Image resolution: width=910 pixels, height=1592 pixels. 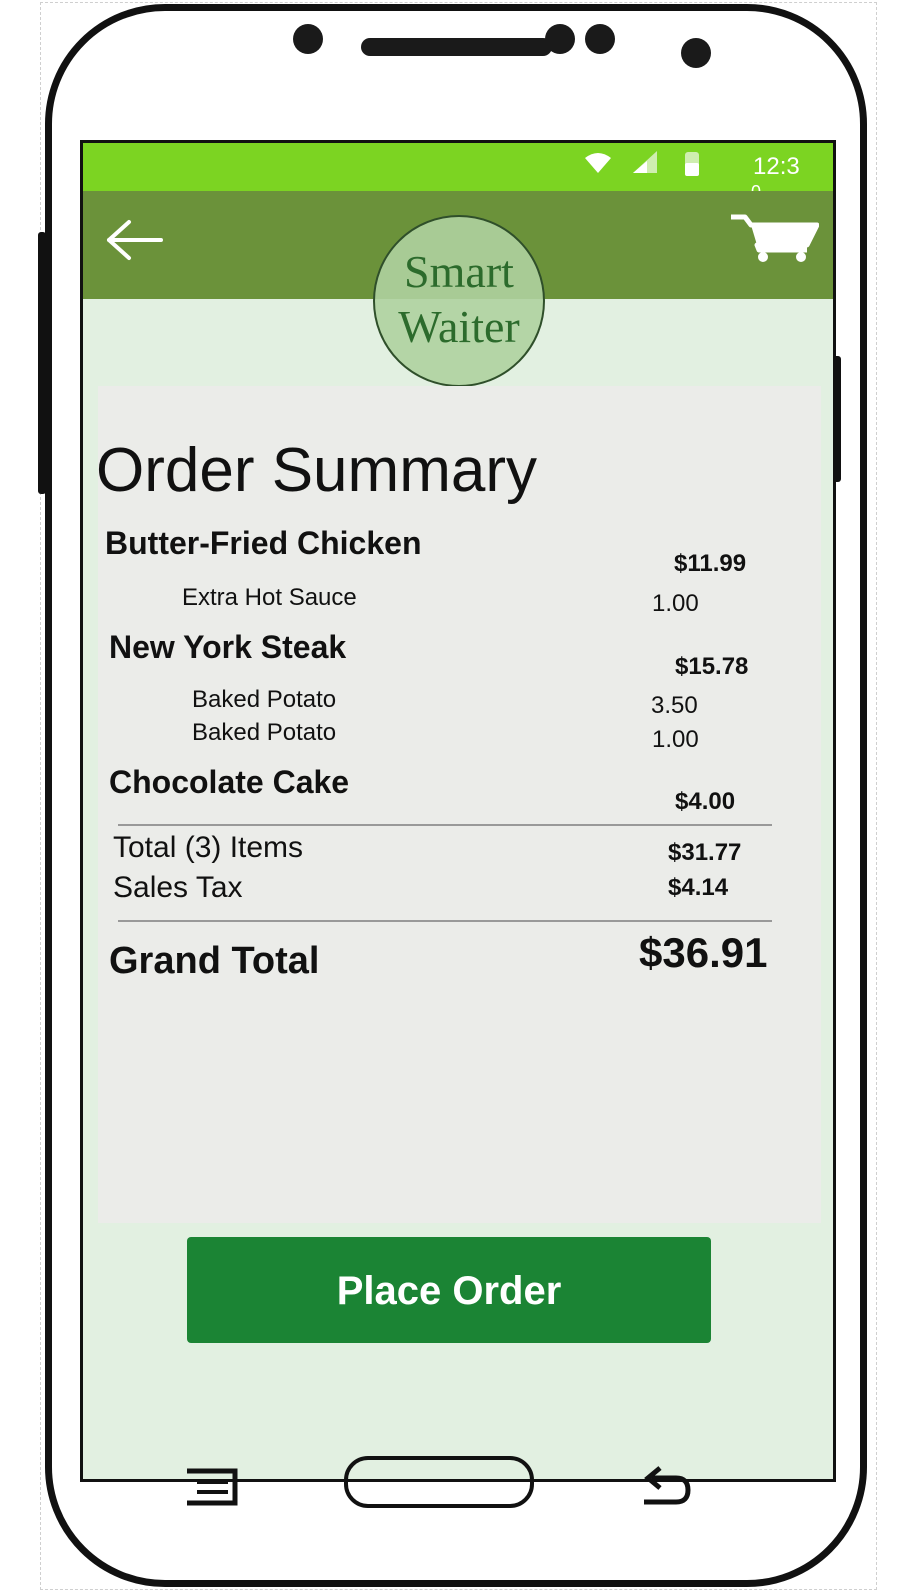 I want to click on page-title: Order Summary, so click(x=316, y=470).